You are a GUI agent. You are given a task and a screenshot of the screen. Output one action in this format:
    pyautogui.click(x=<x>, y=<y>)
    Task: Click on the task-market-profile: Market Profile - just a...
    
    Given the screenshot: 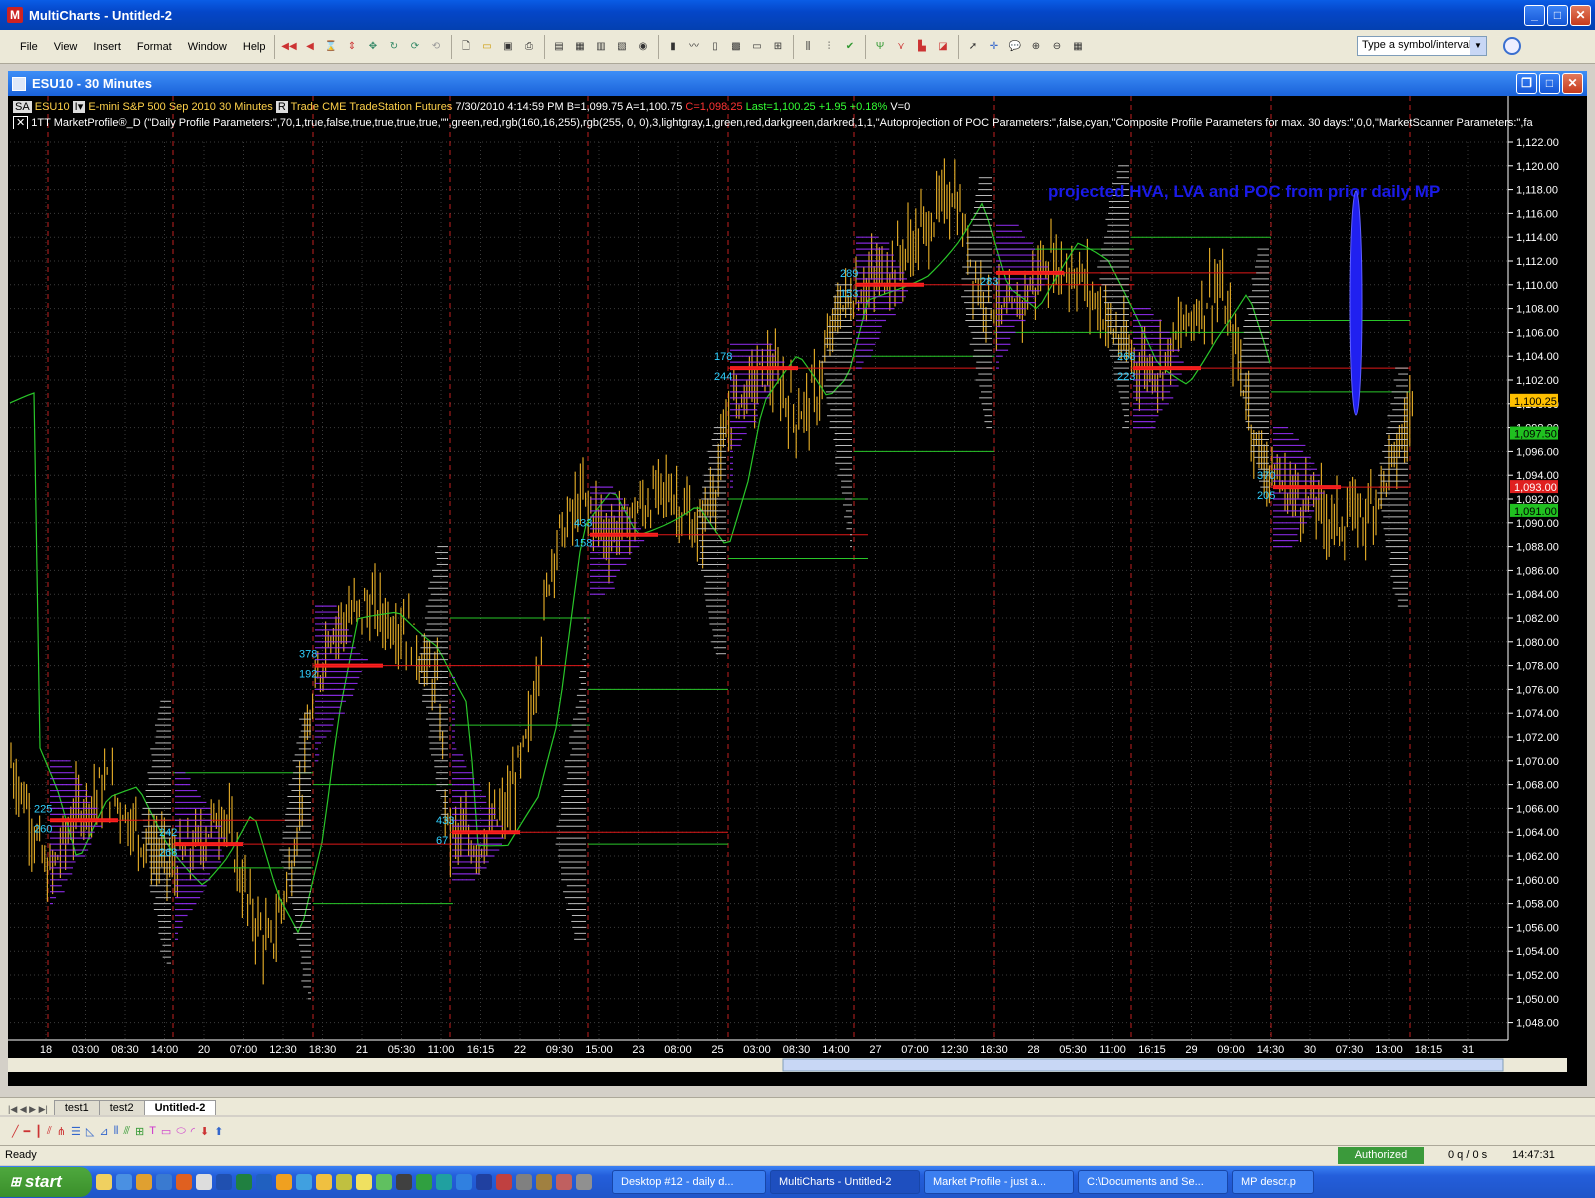 What is the action you would take?
    pyautogui.click(x=999, y=1182)
    